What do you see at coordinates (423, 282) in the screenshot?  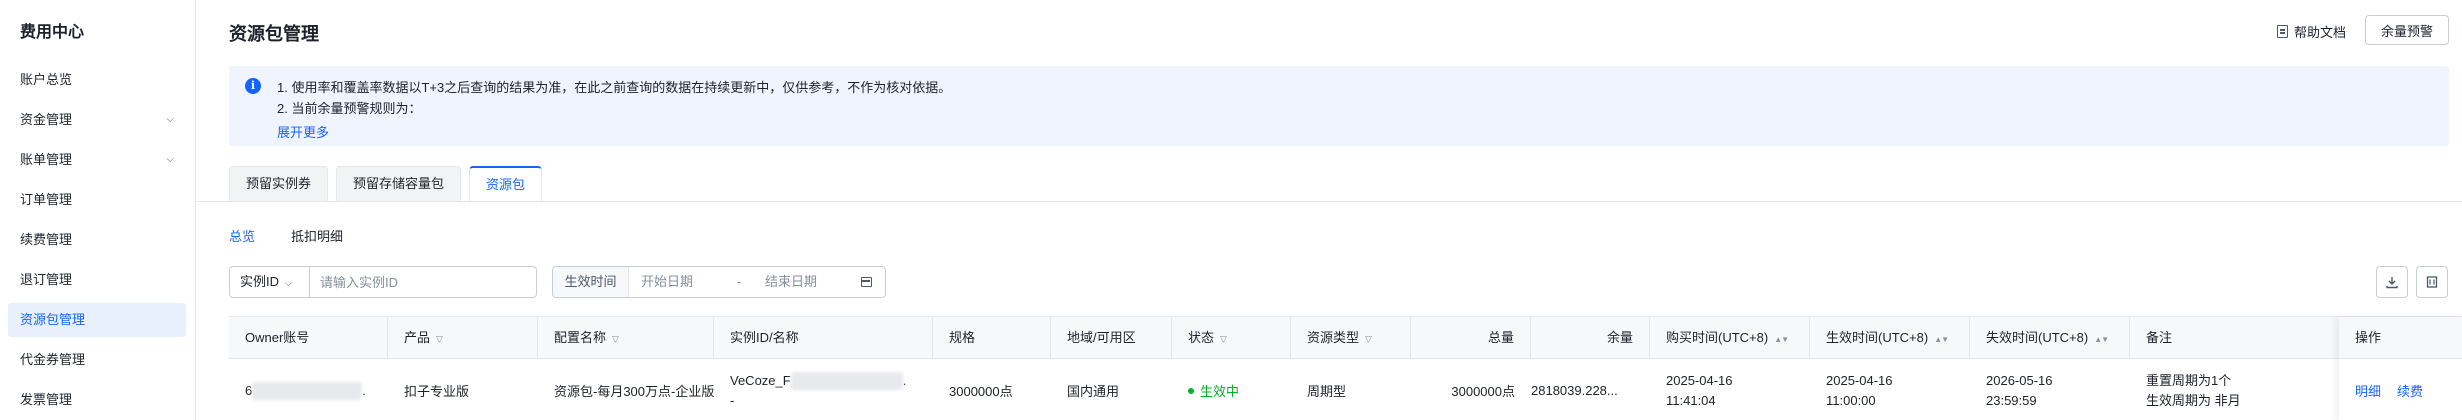 I see `instance-id-input` at bounding box center [423, 282].